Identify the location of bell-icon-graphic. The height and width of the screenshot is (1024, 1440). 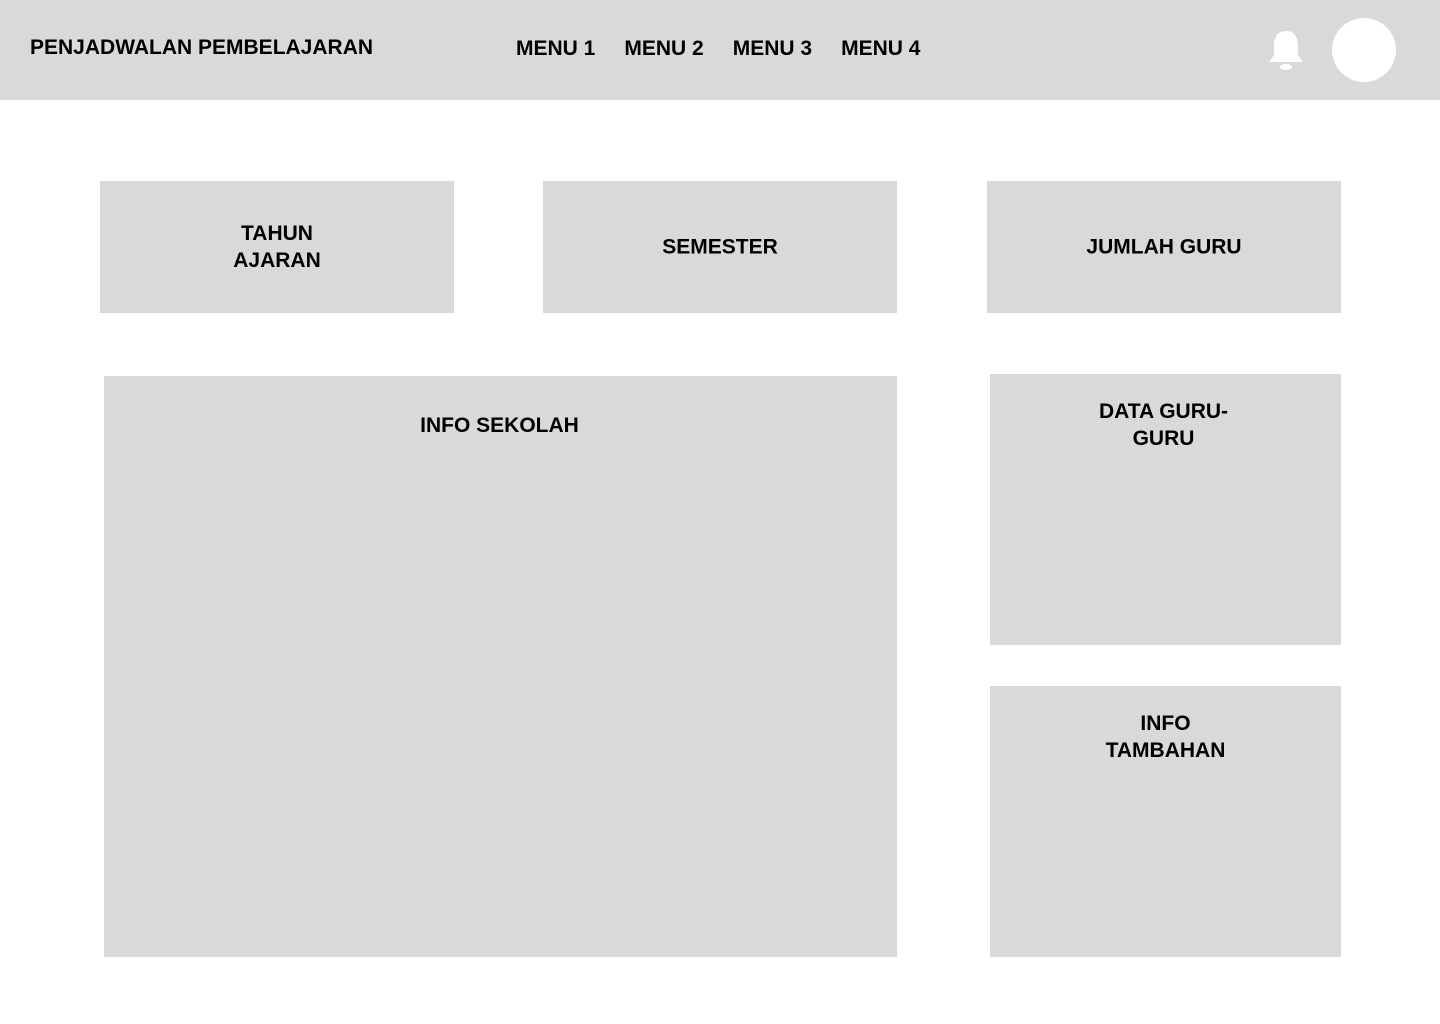
(1286, 50).